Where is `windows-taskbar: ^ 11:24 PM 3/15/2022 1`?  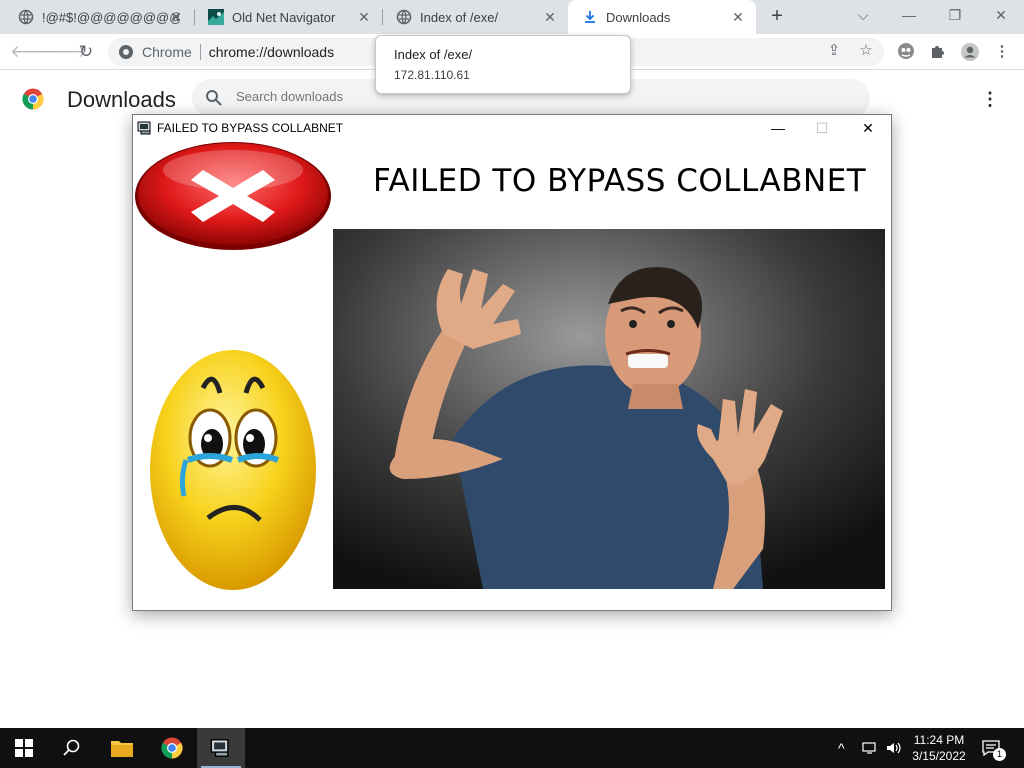 windows-taskbar: ^ 11:24 PM 3/15/2022 1 is located at coordinates (512, 748).